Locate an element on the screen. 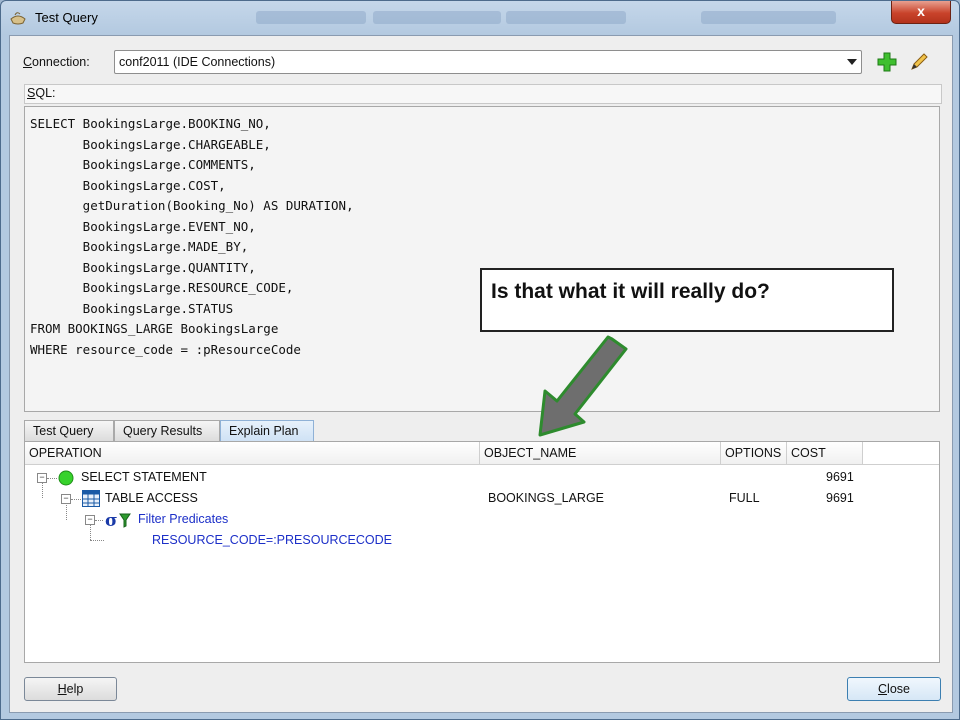  window-title: Test Query is located at coordinates (66, 17).